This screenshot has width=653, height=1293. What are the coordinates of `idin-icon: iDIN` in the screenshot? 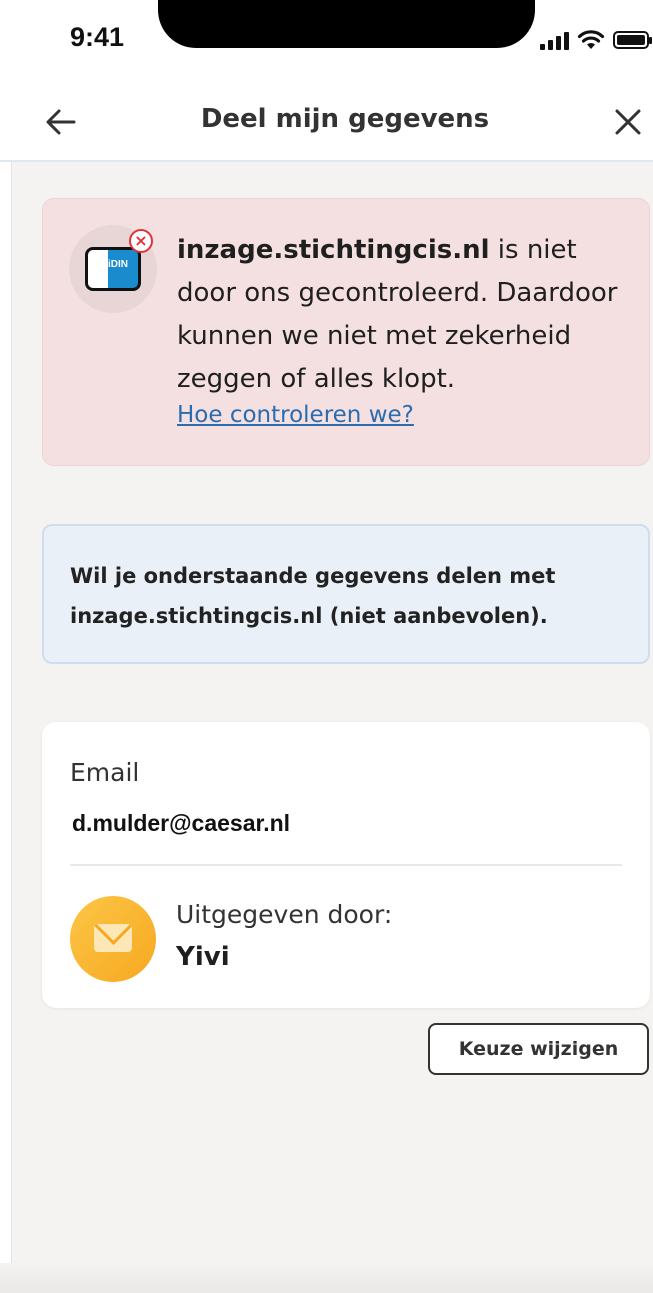 It's located at (113, 269).